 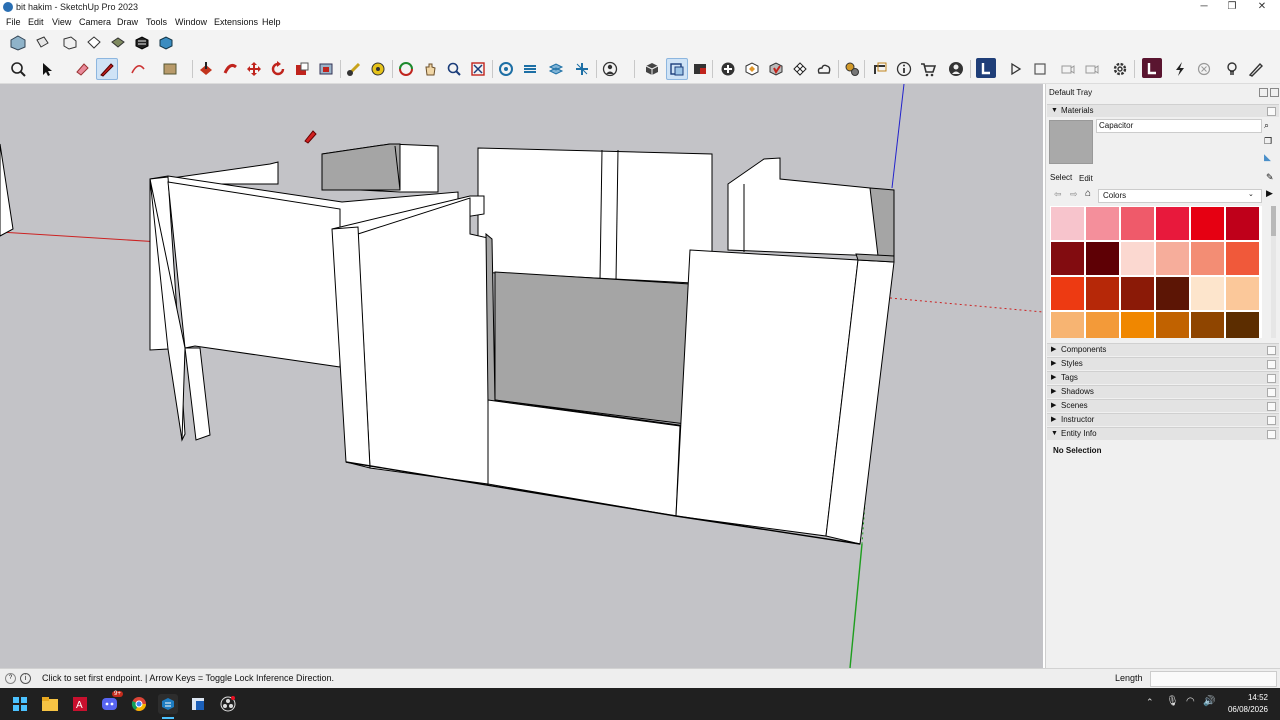 I want to click on eraser-icon, so click(x=82, y=69).